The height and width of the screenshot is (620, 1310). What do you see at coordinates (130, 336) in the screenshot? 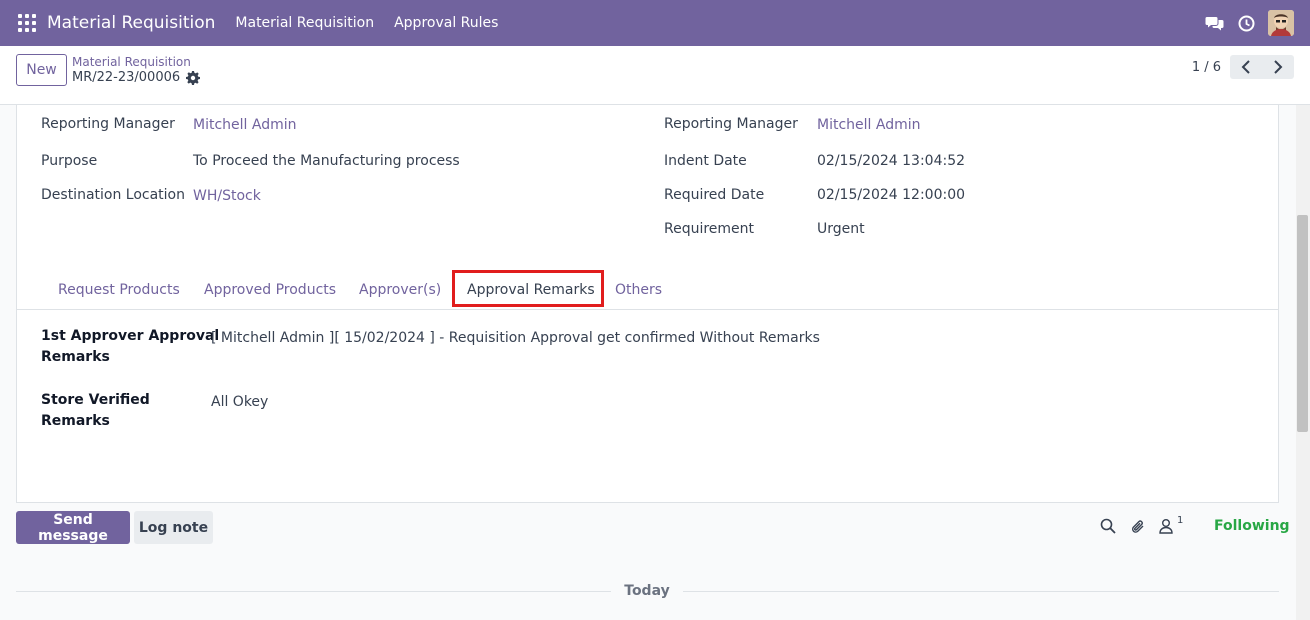
I see `remark-label-line1: 1st Approver Approval` at bounding box center [130, 336].